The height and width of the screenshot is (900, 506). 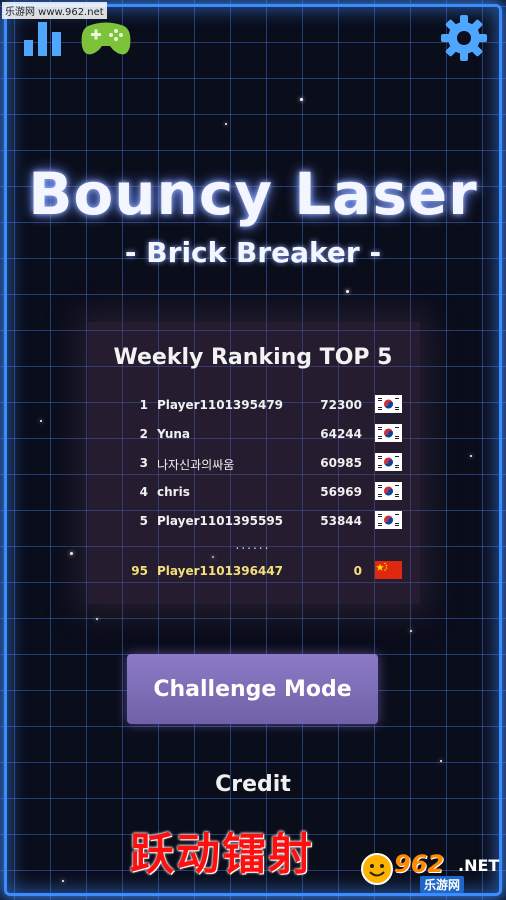 What do you see at coordinates (341, 405) in the screenshot?
I see `player-score: 72300` at bounding box center [341, 405].